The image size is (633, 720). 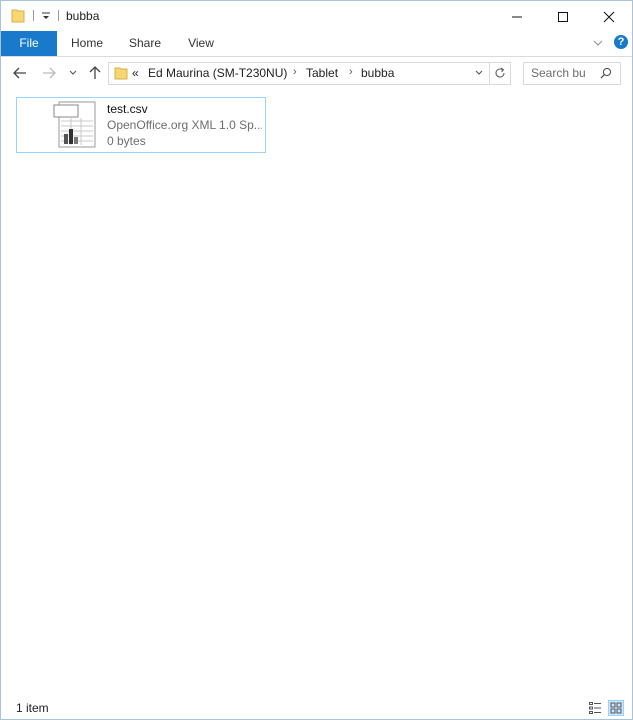 I want to click on recent-locations-chevron-icon, so click(x=73, y=73).